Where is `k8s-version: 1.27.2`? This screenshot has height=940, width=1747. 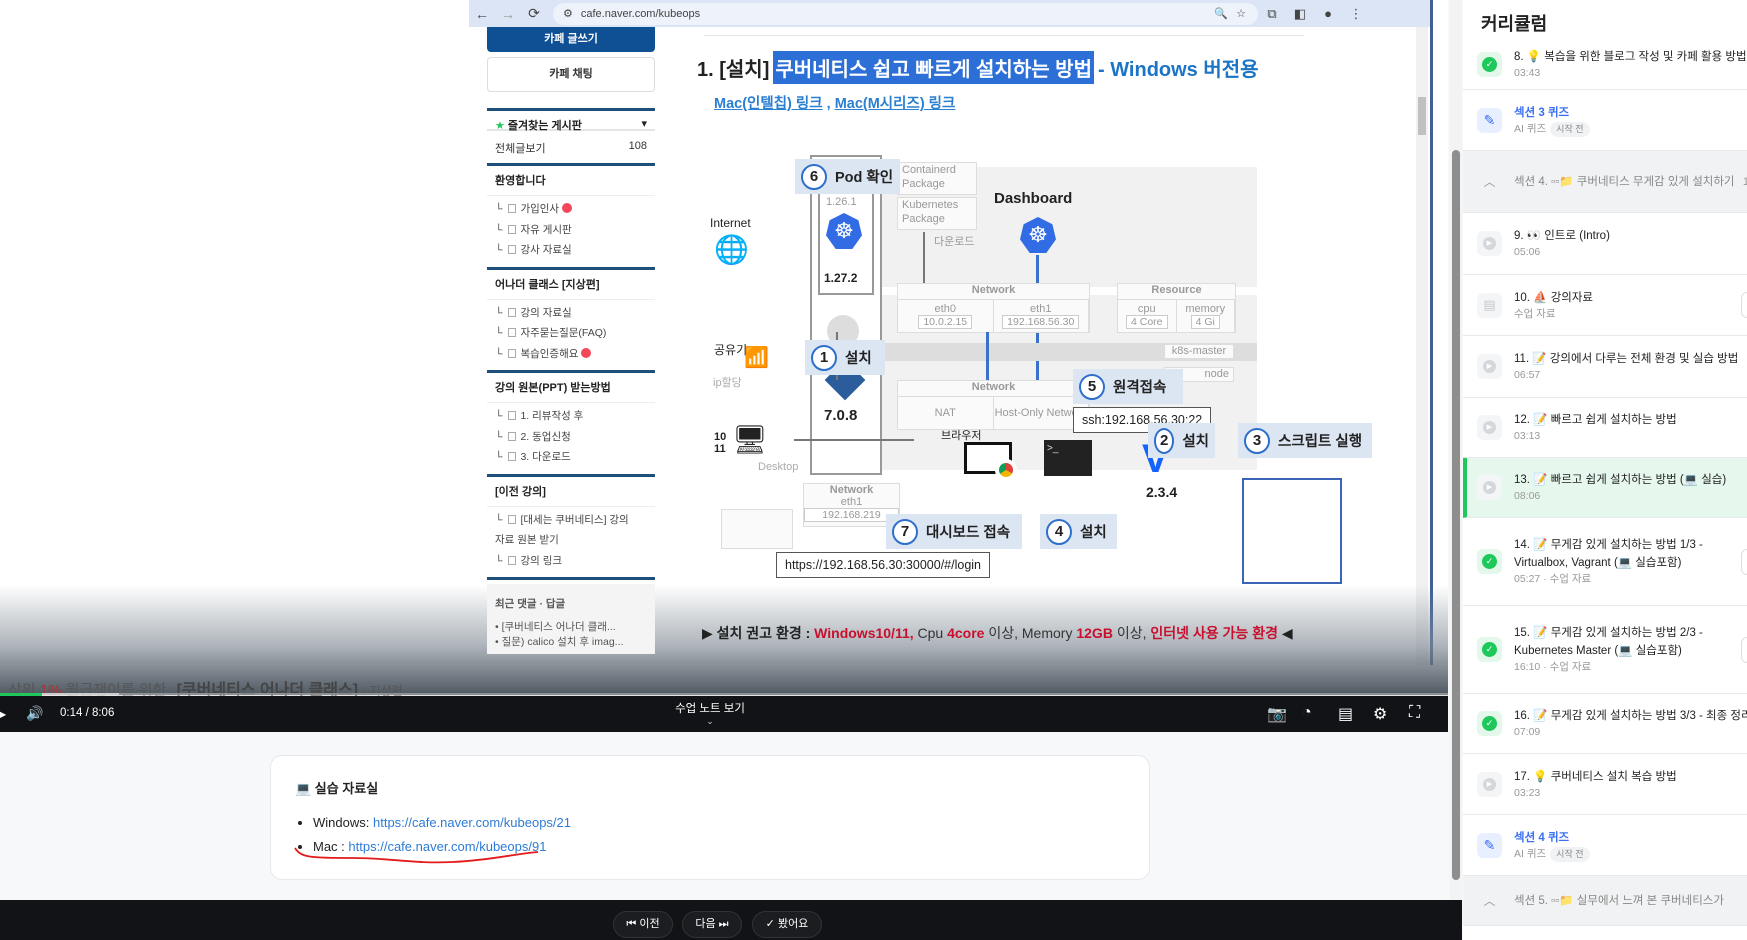 k8s-version: 1.27.2 is located at coordinates (841, 278).